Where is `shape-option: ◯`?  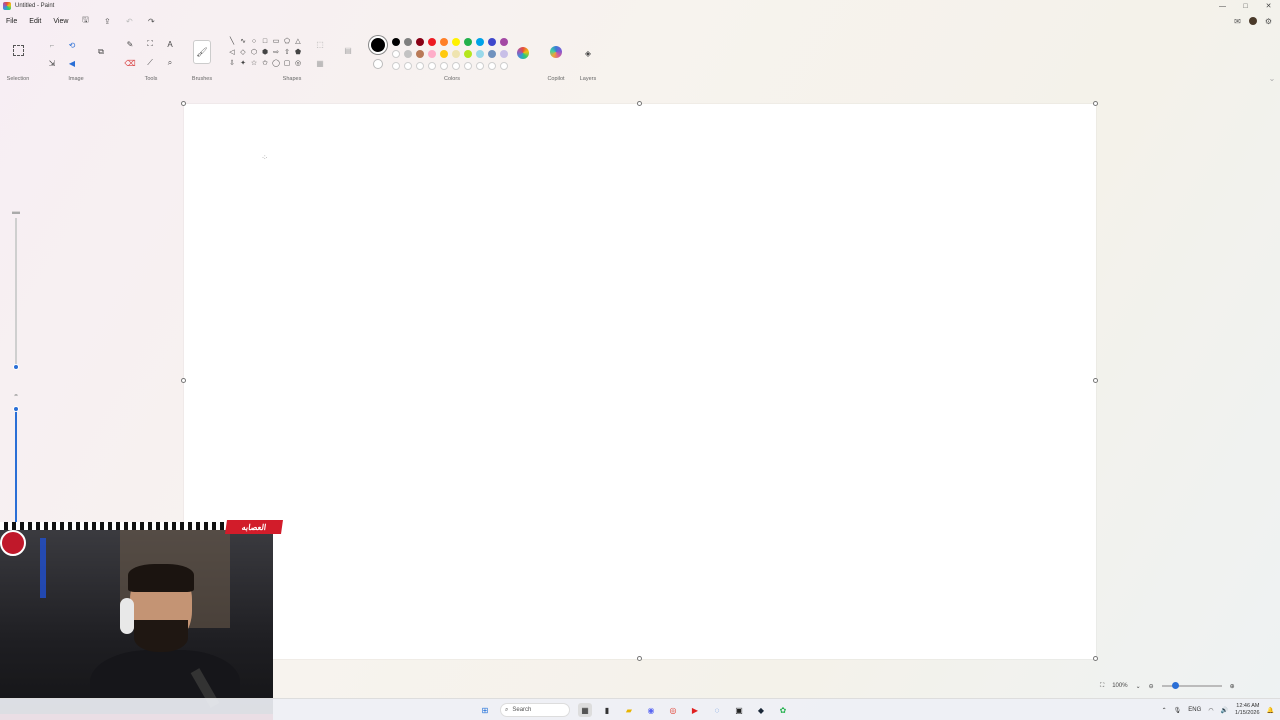 shape-option: ◯ is located at coordinates (276, 64).